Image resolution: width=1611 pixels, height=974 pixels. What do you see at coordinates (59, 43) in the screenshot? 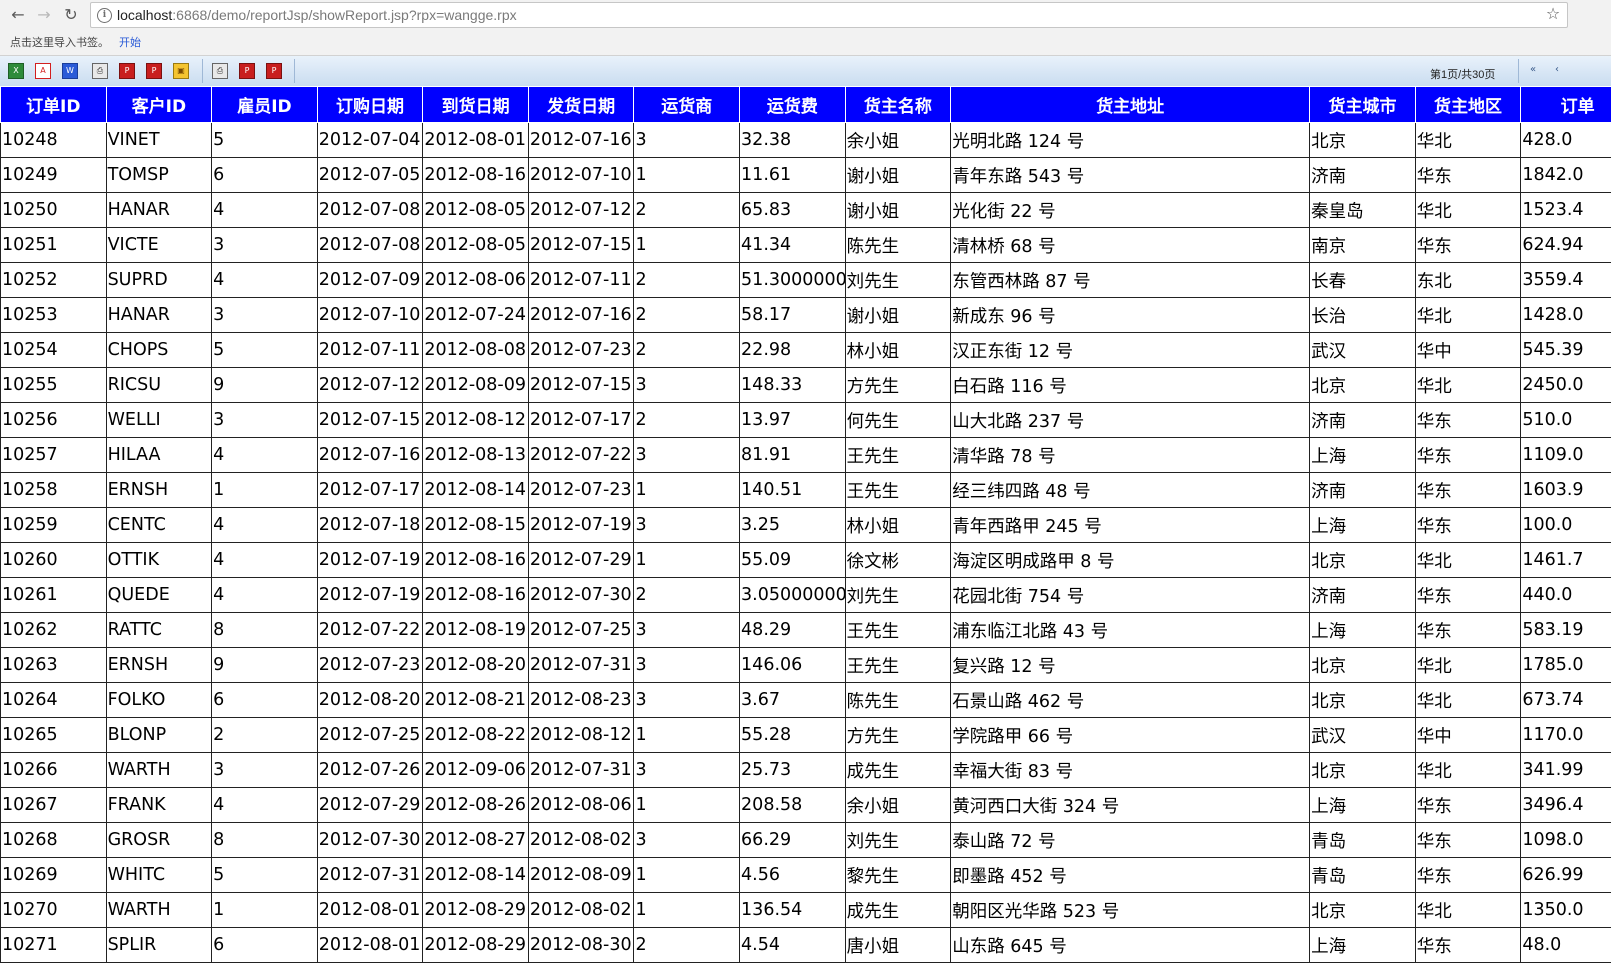
I see `bookmarks-import-hint: 点击这里导入书签。` at bounding box center [59, 43].